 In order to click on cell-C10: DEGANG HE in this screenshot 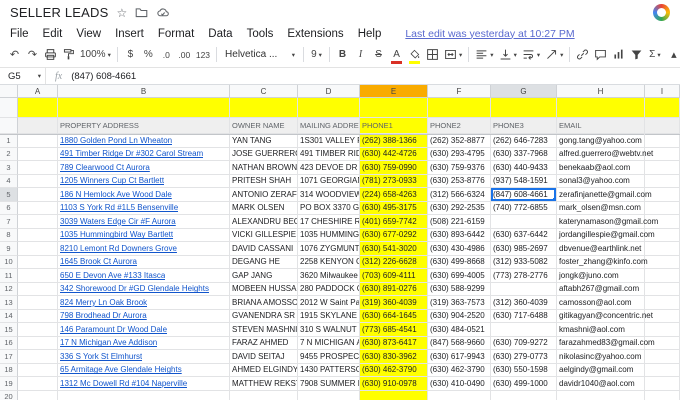, I will do `click(264, 262)`.